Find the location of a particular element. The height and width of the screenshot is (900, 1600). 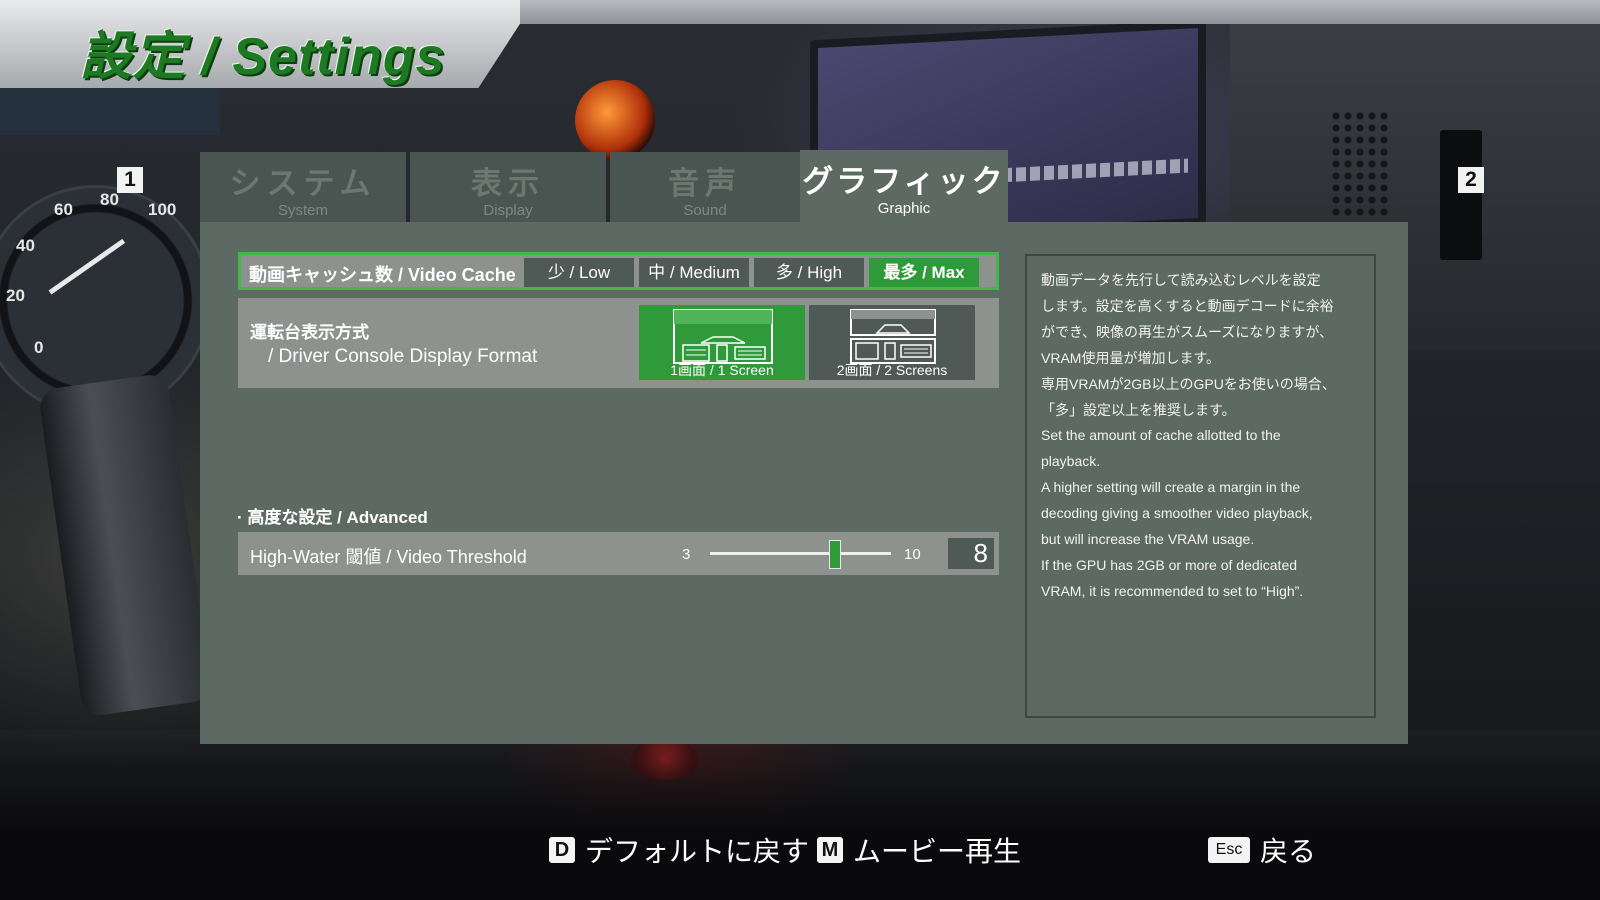

page-title: 設定 / Settings is located at coordinates (263, 57).